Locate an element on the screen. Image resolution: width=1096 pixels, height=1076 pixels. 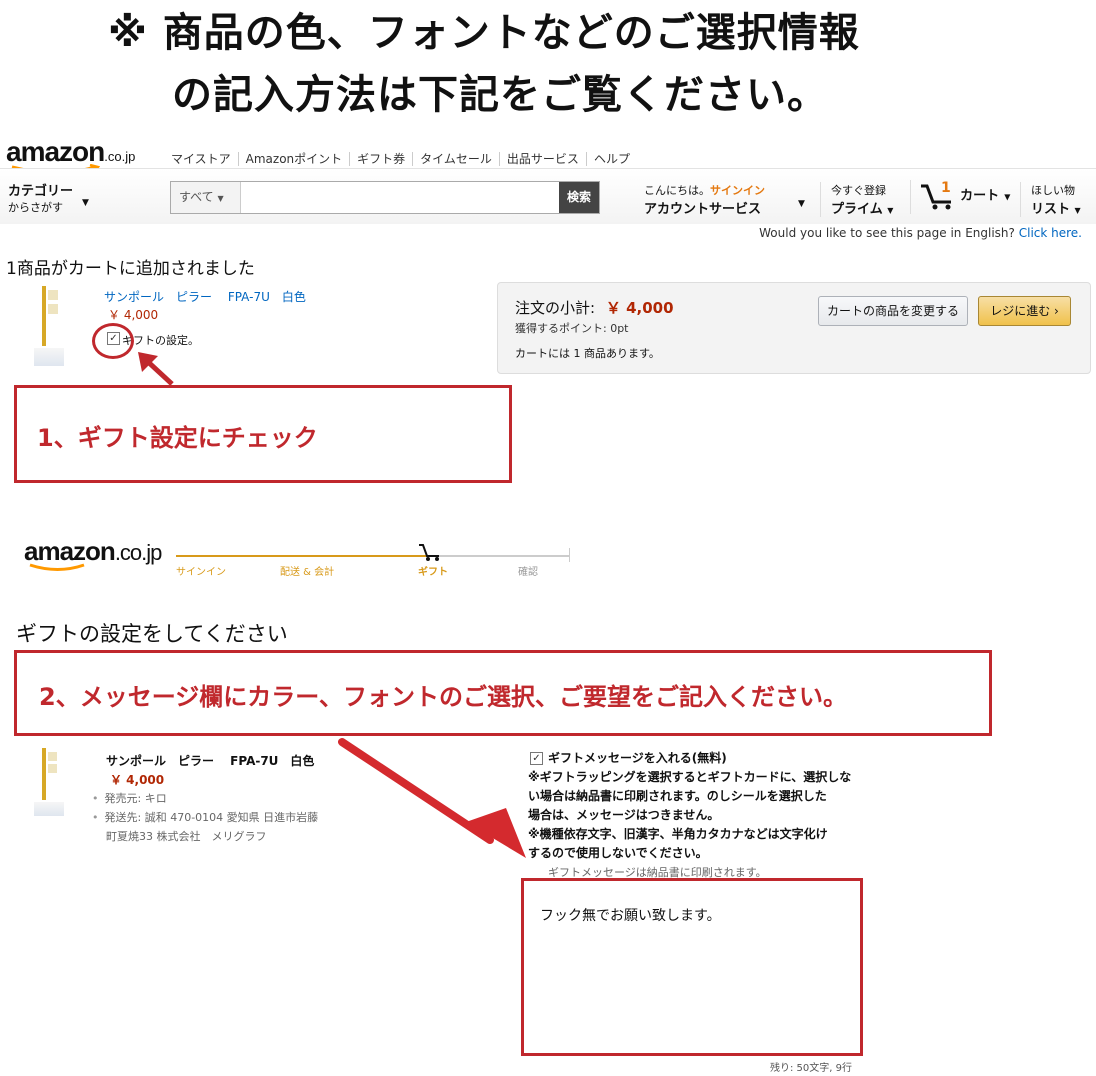
gift-product-thumbnail is located at coordinates (49, 783).